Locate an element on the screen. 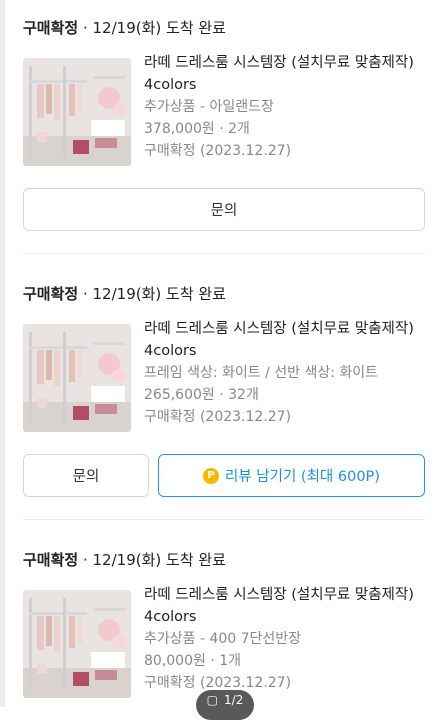  order-actions: 문의 P 리뷰 남기기 (최대 600P) is located at coordinates (224, 475).